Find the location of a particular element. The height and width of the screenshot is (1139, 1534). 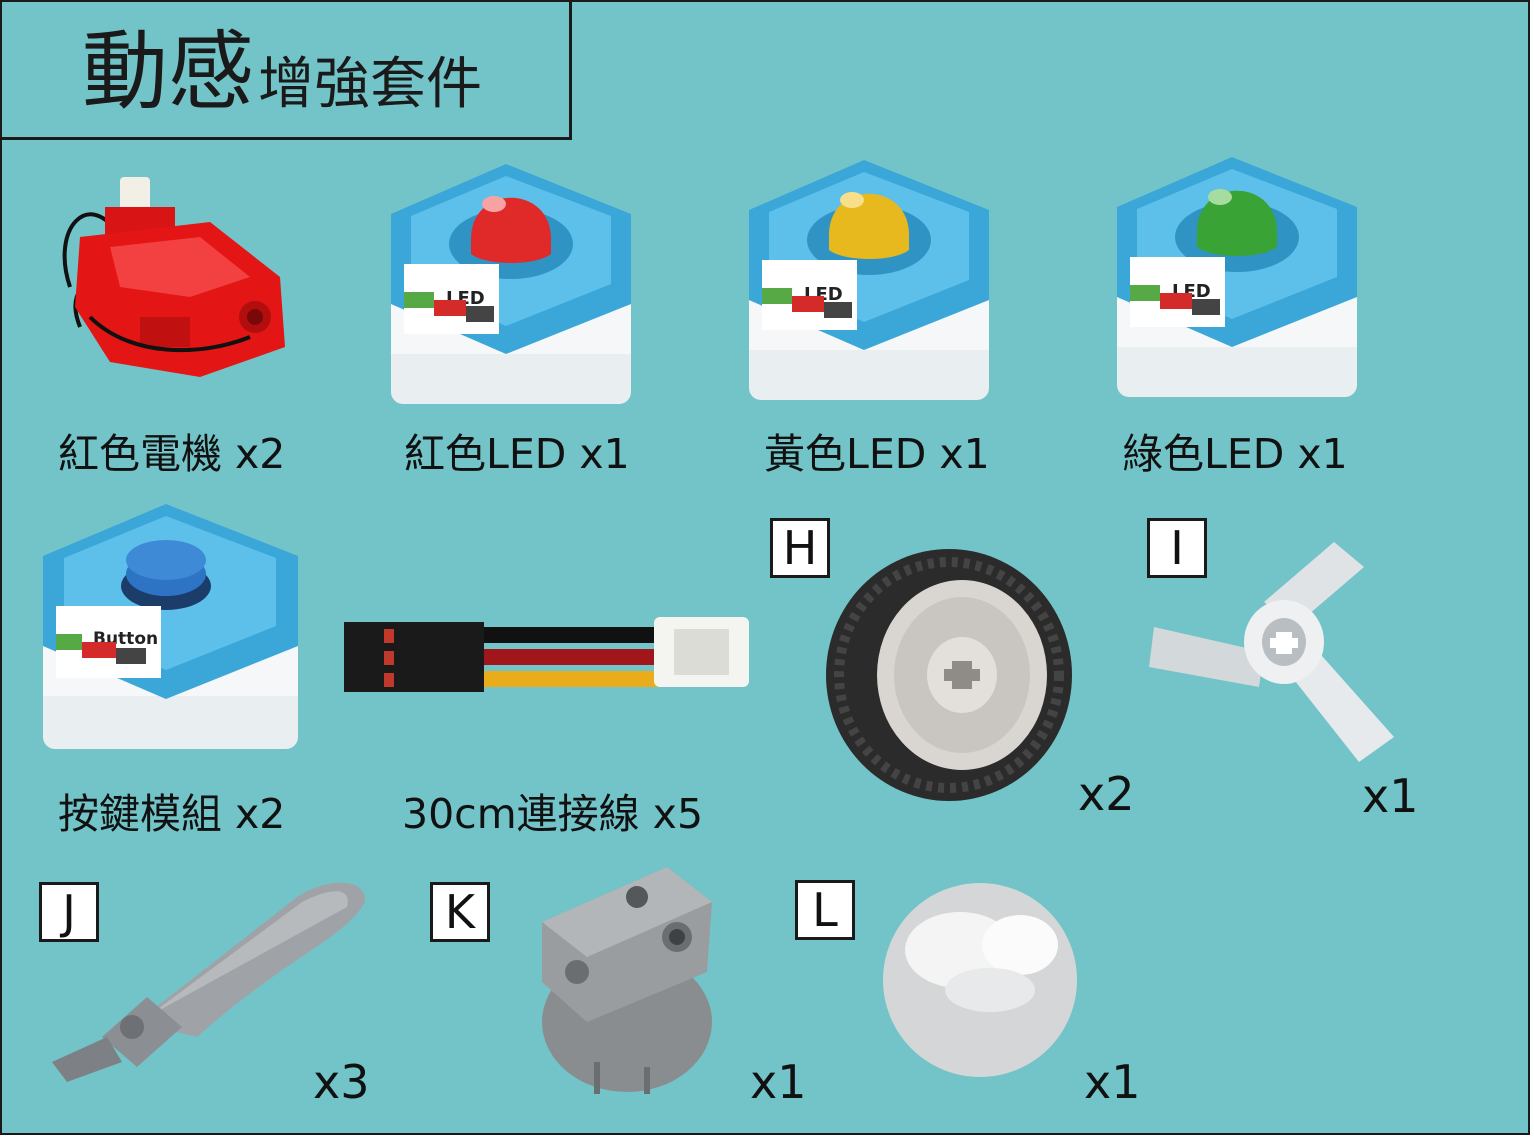

connection-cable-icon is located at coordinates (546, 654).